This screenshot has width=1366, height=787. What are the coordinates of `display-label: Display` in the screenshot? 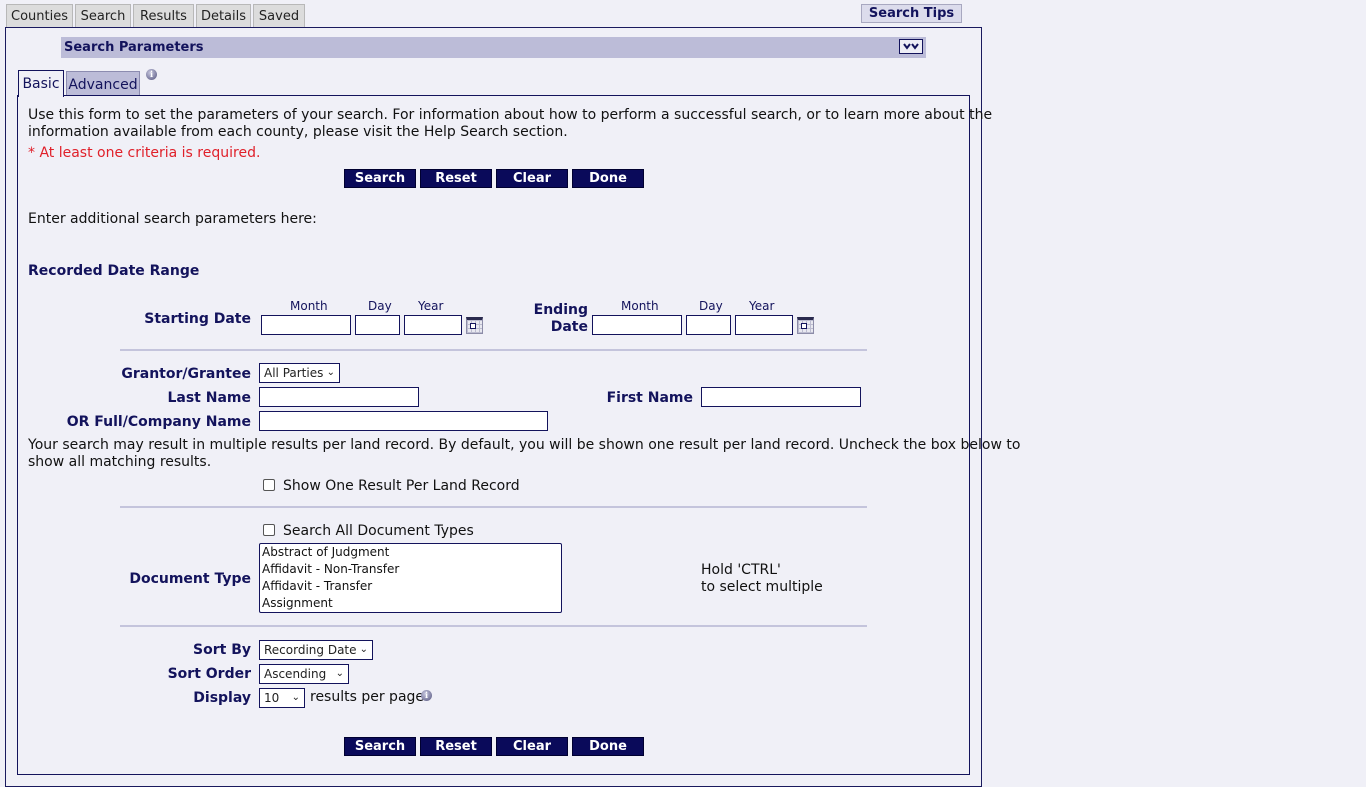 It's located at (222, 698).